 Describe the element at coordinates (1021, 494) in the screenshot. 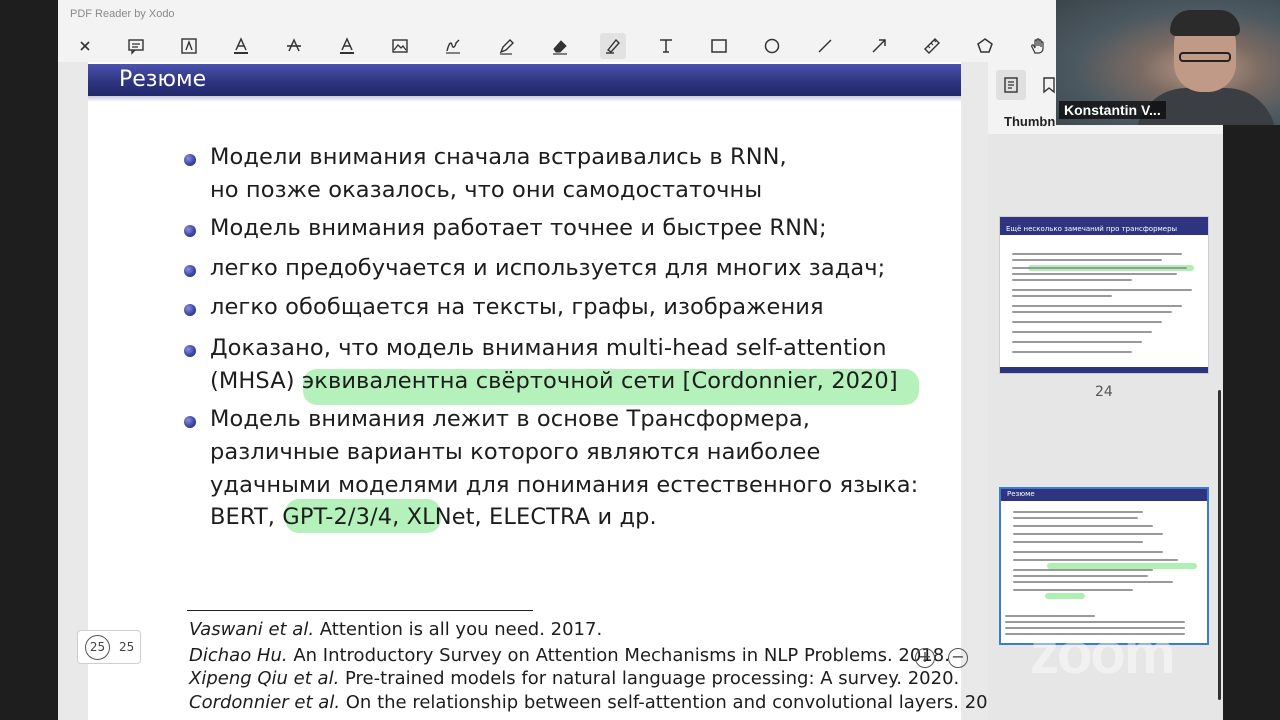

I see `thumbnail-title: Резюме` at that location.